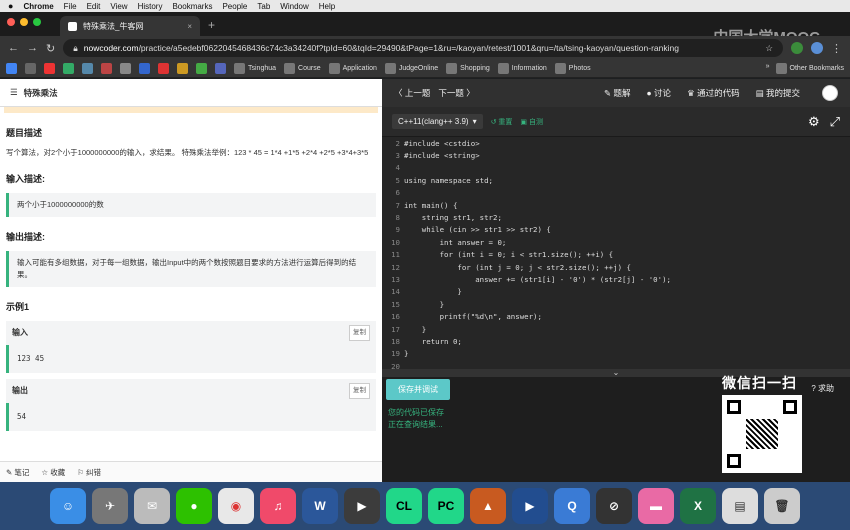  I want to click on menu-window: Window, so click(294, 6).